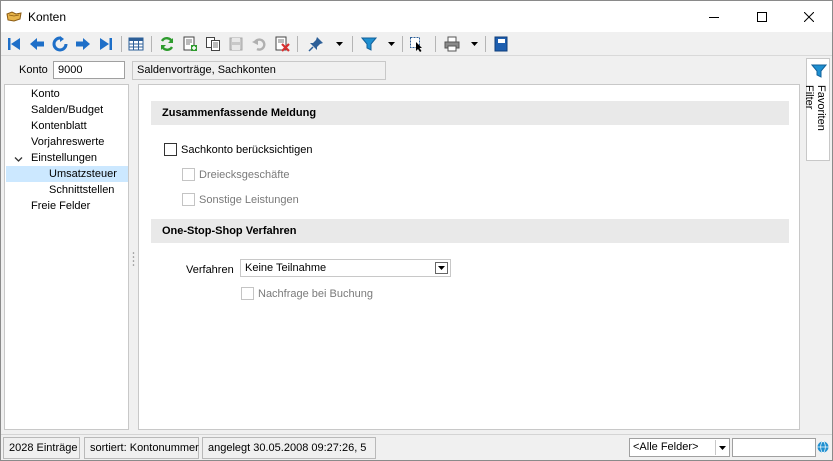 This screenshot has height=461, width=833. Describe the element at coordinates (345, 268) in the screenshot. I see `verfahren-select: Keine Teilnahme` at that location.